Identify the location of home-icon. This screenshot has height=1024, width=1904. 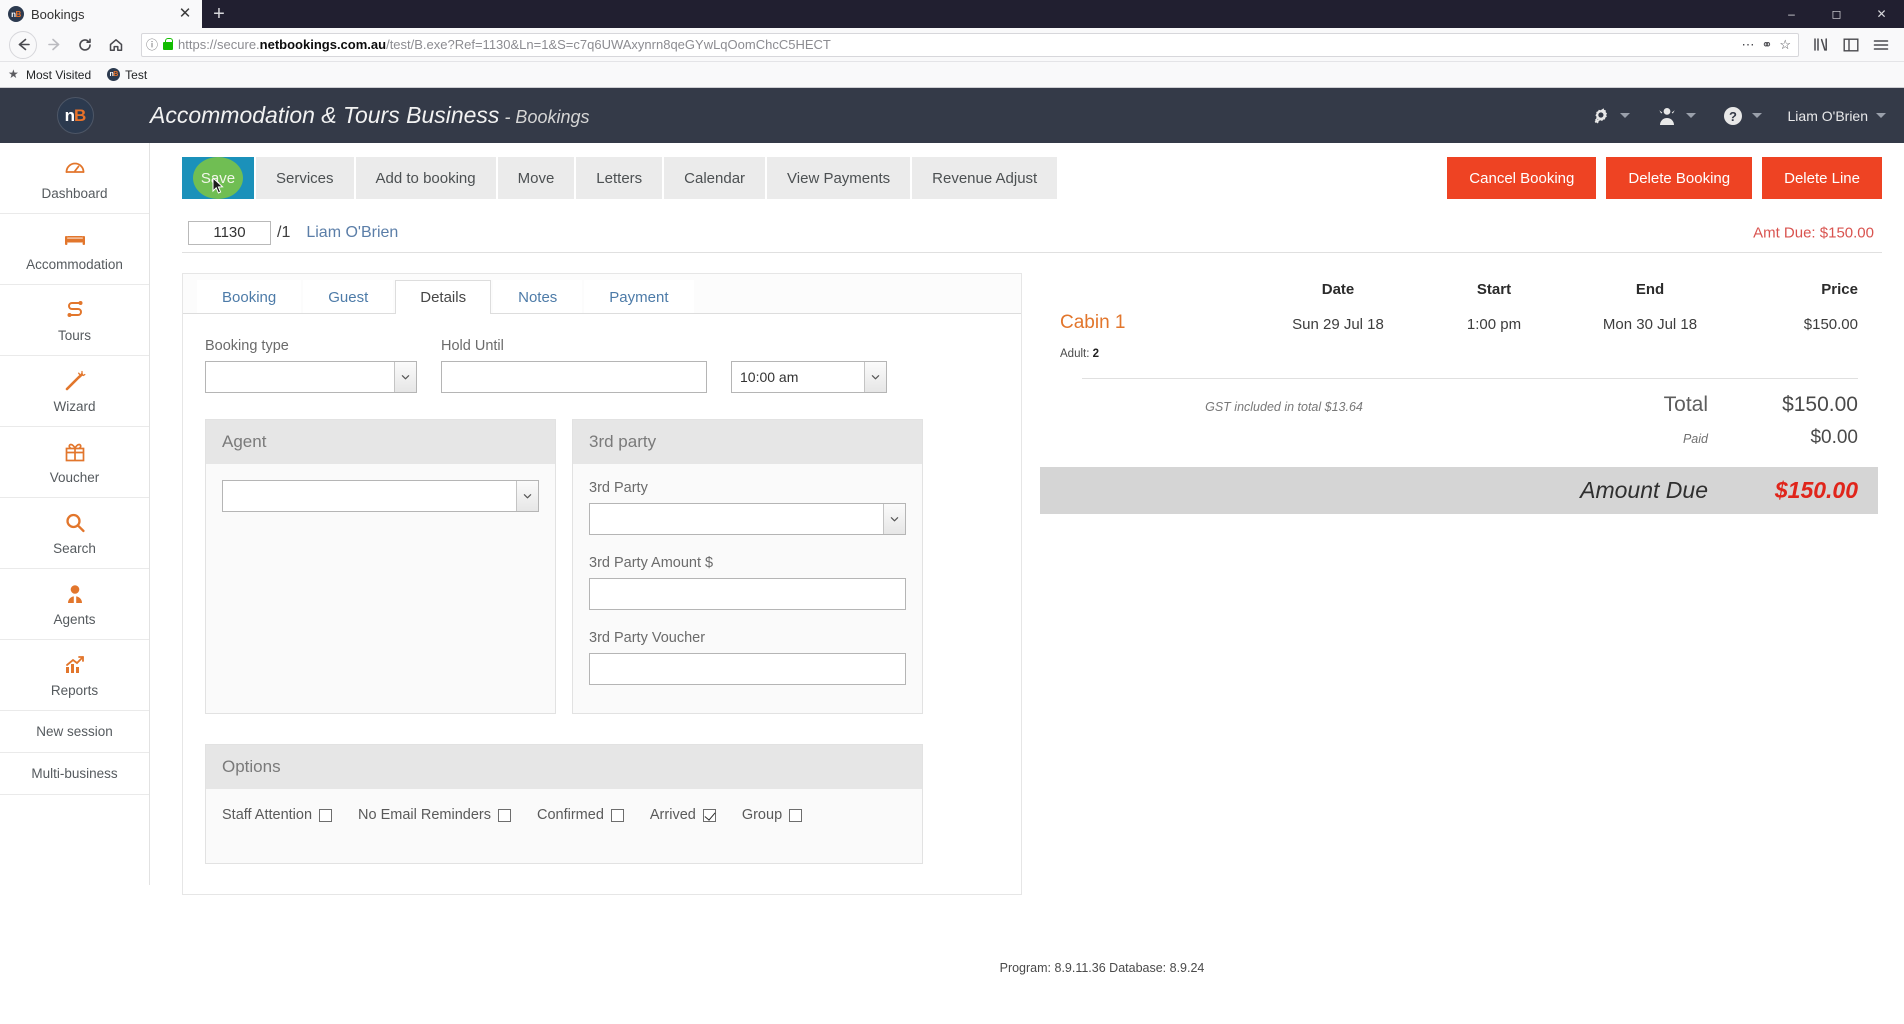
(116, 45).